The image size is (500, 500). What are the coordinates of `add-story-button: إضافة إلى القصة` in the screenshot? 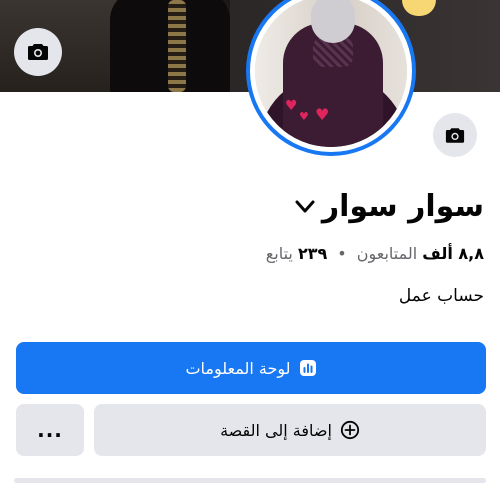 It's located at (290, 430).